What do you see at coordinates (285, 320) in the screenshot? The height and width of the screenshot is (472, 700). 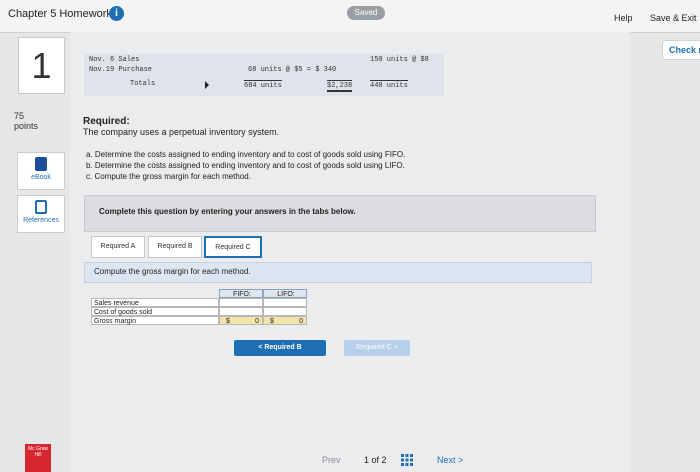 I see `gross-margin-lifo-value: $ 0` at bounding box center [285, 320].